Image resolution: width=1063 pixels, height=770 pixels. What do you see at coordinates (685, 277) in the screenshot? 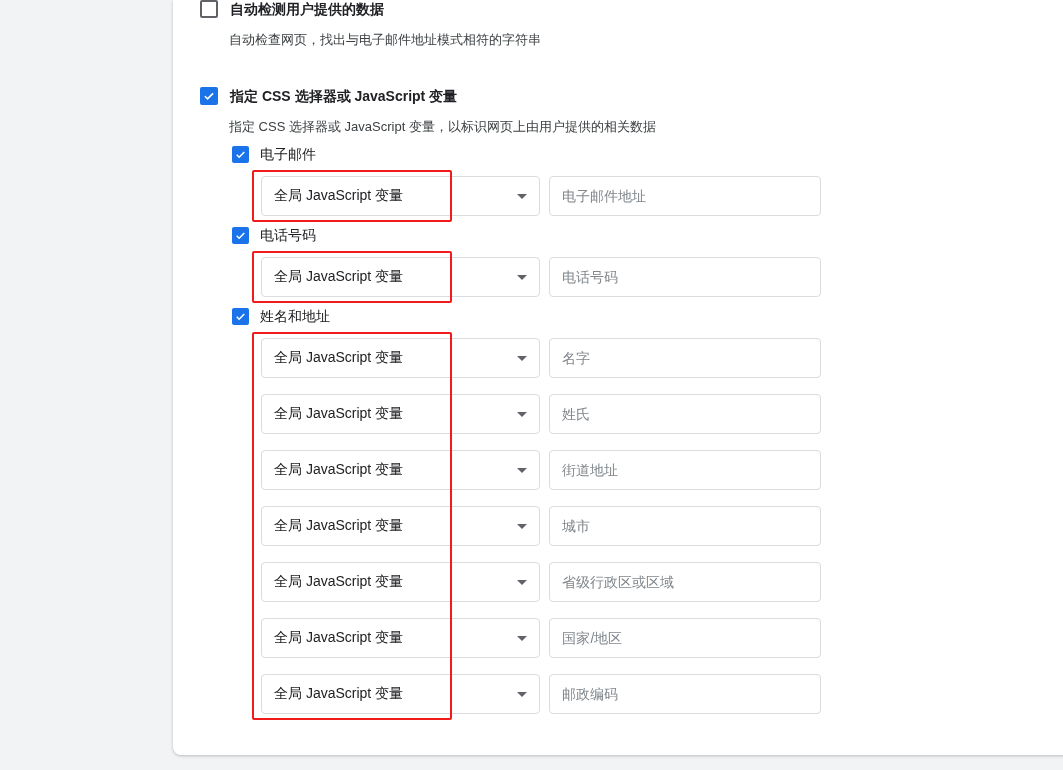
I see `variable-input: 电话号码` at bounding box center [685, 277].